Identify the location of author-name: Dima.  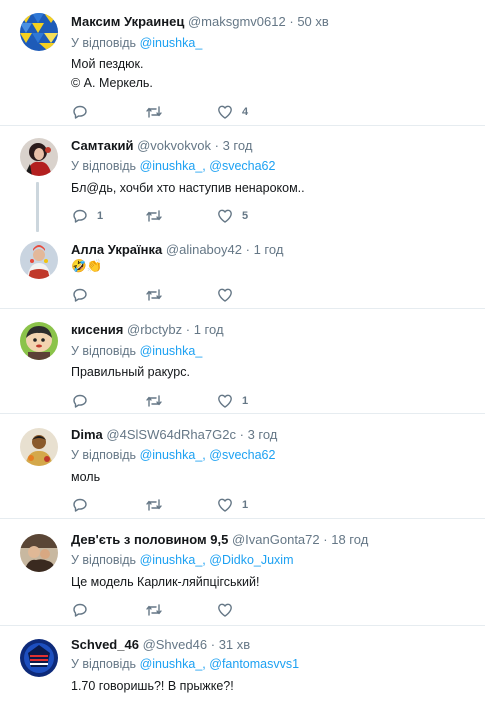
(87, 434).